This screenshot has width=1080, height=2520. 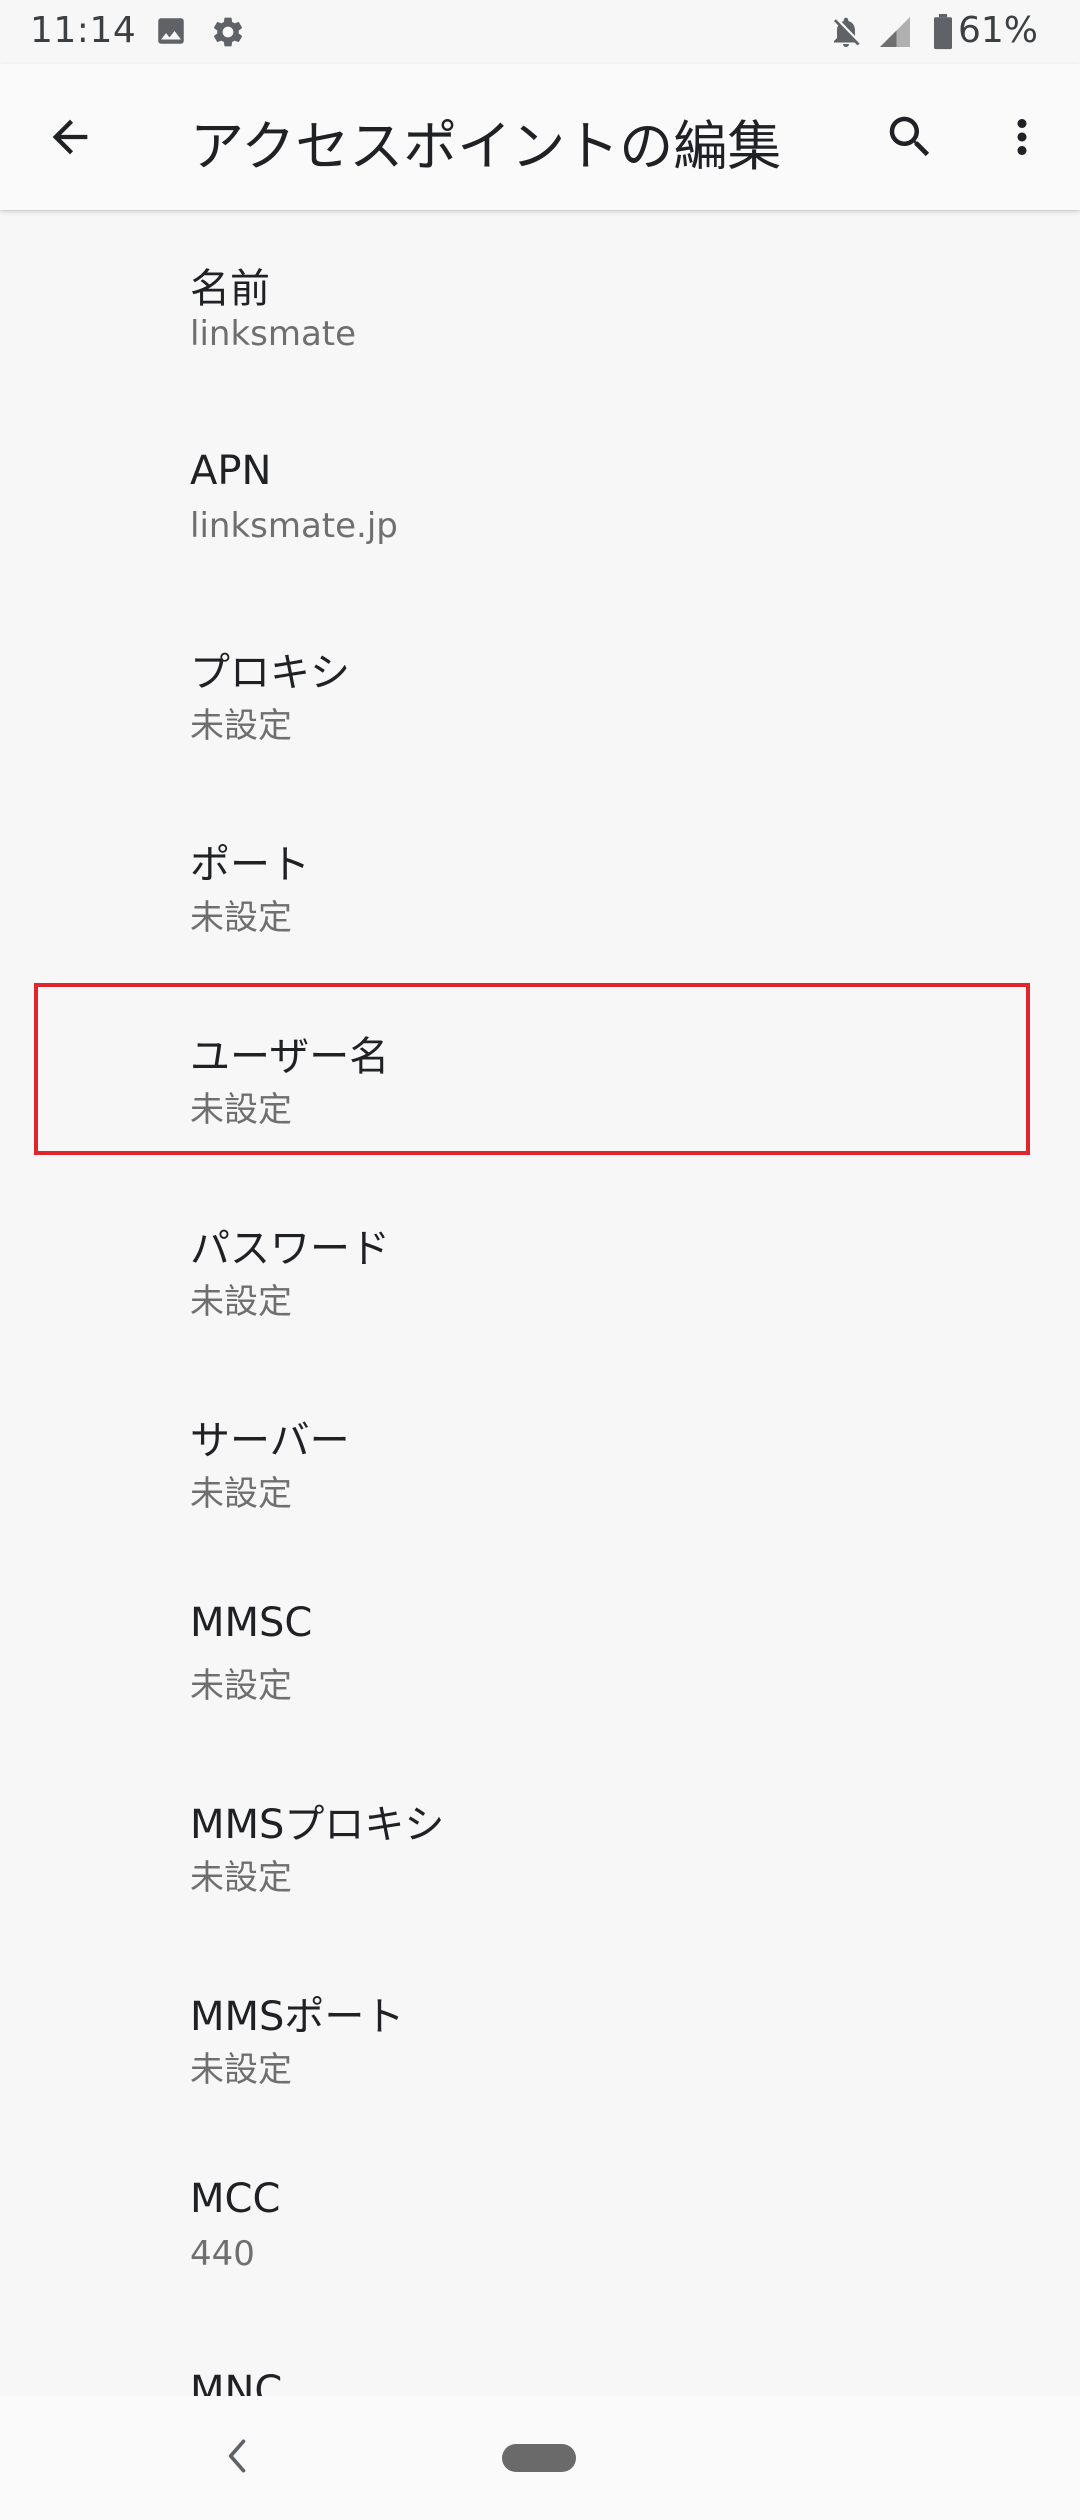 I want to click on setting-title: パスワード, so click(x=290, y=1249).